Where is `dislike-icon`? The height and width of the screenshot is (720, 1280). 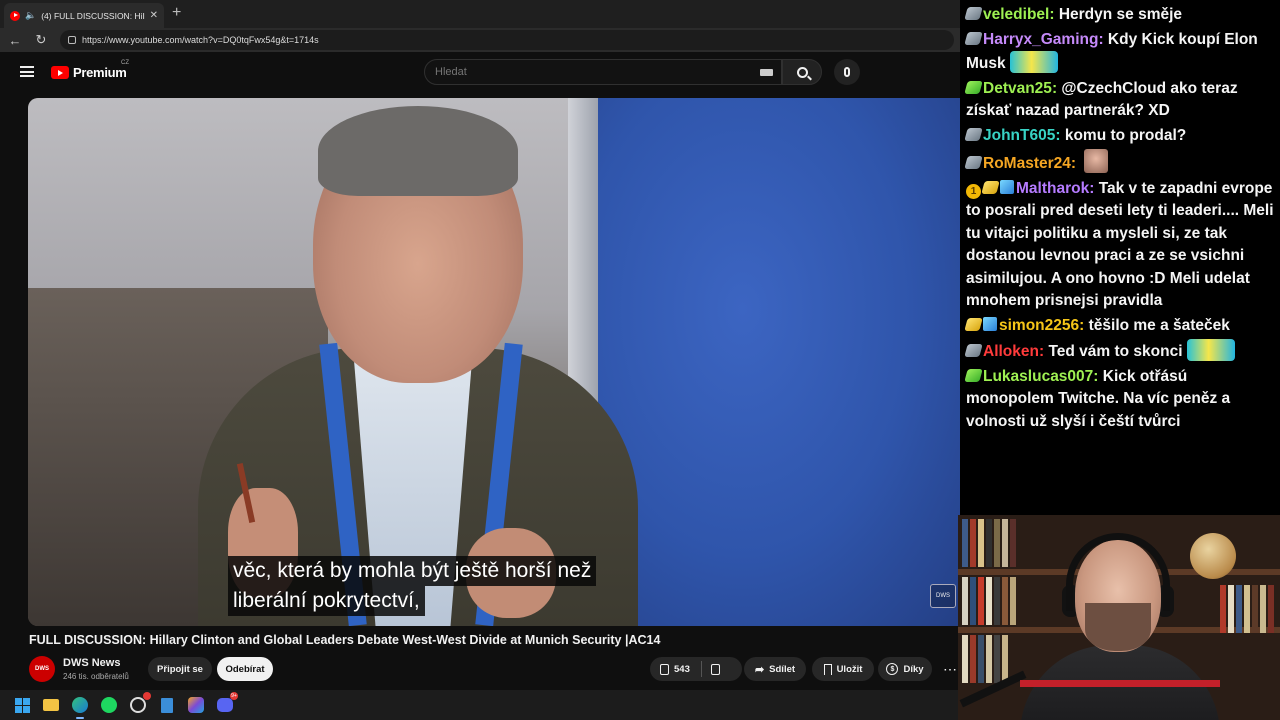 dislike-icon is located at coordinates (715, 669).